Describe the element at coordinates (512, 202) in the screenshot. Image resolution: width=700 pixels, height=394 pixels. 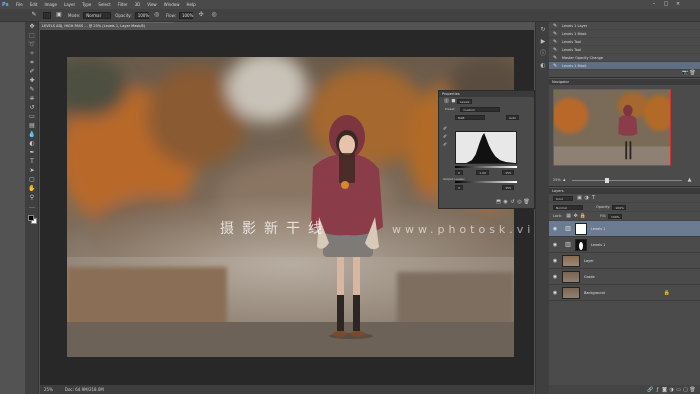
I see `reset-icon: ↺` at that location.